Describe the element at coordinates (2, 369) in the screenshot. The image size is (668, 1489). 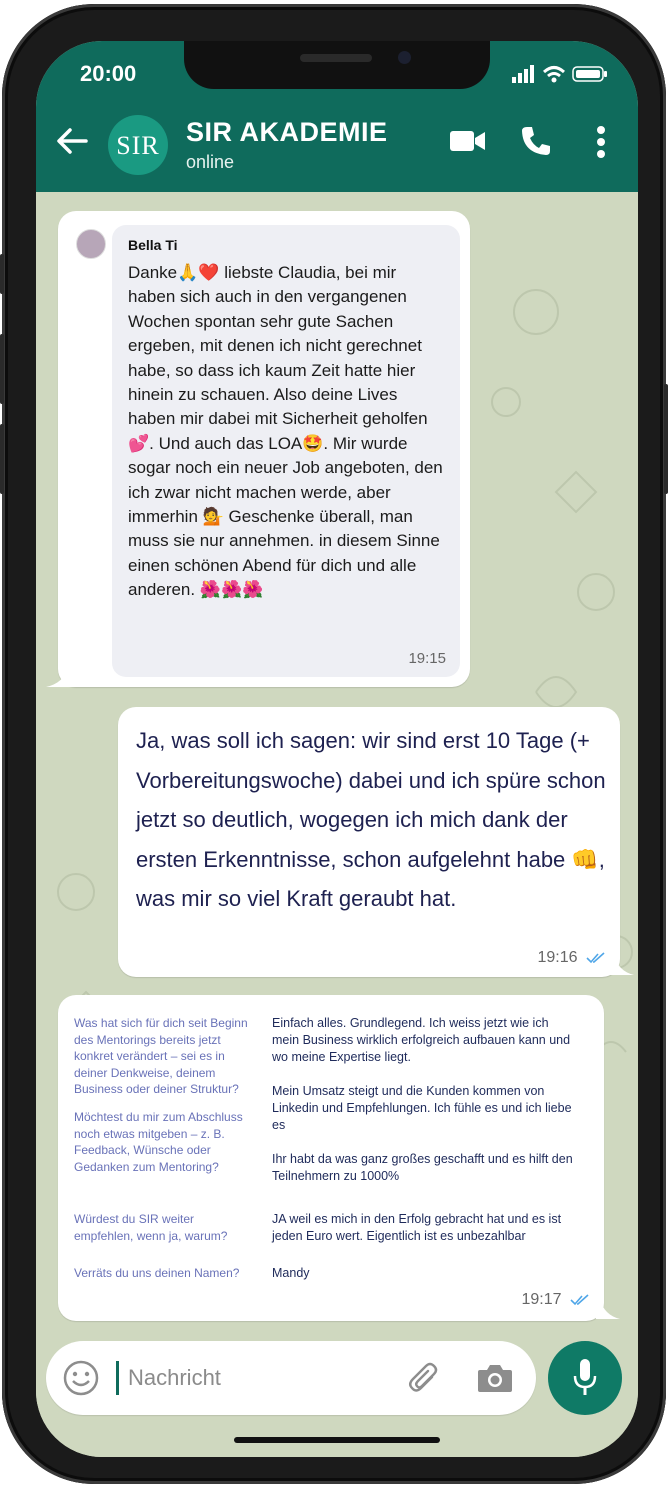
I see `volume-up-button` at that location.